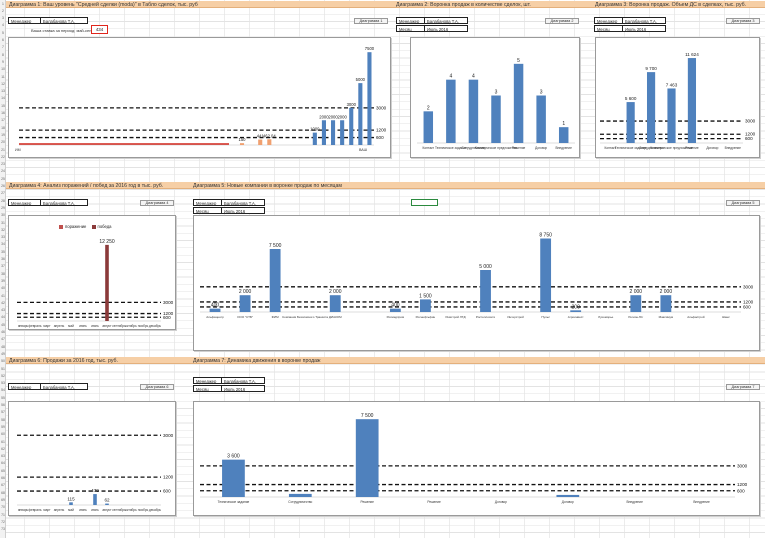 The image size is (765, 538). I want to click on bar-value-label: 7 500, so click(367, 416).